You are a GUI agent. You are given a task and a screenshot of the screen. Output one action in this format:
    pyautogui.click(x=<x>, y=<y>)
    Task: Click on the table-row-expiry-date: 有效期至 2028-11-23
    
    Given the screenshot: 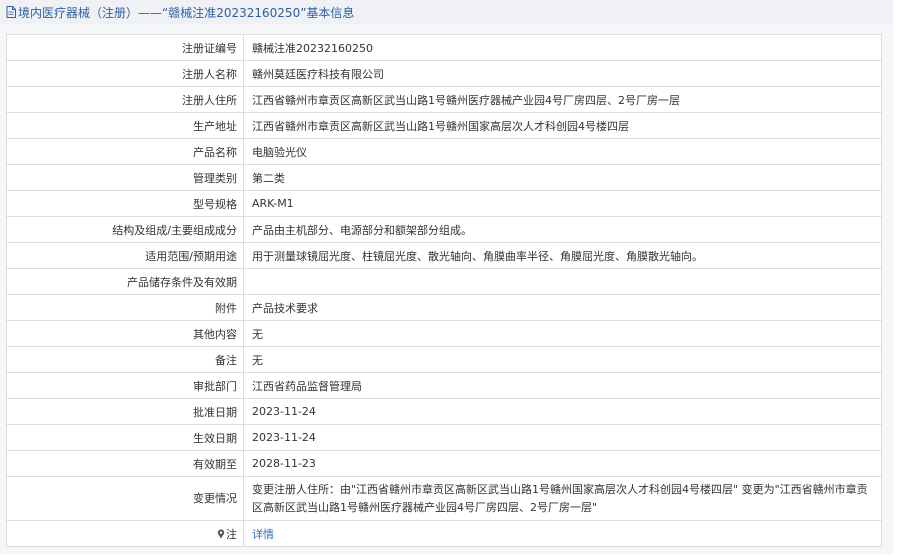 What is the action you would take?
    pyautogui.click(x=444, y=463)
    